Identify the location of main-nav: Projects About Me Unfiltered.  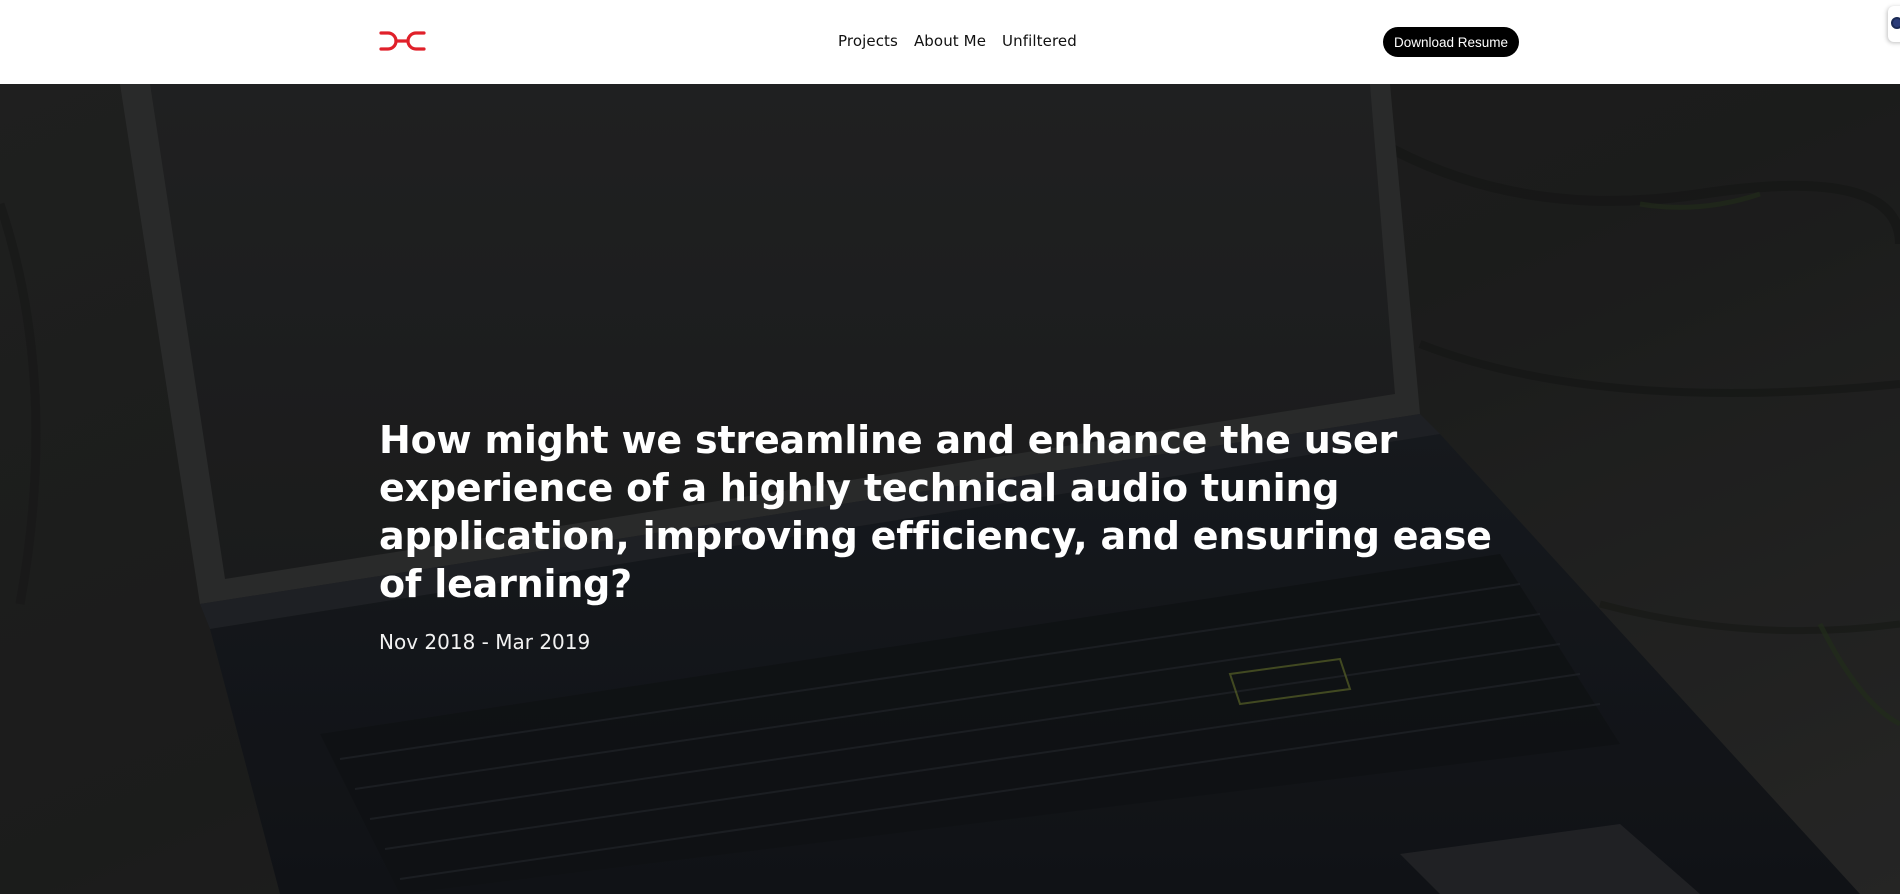
(957, 41).